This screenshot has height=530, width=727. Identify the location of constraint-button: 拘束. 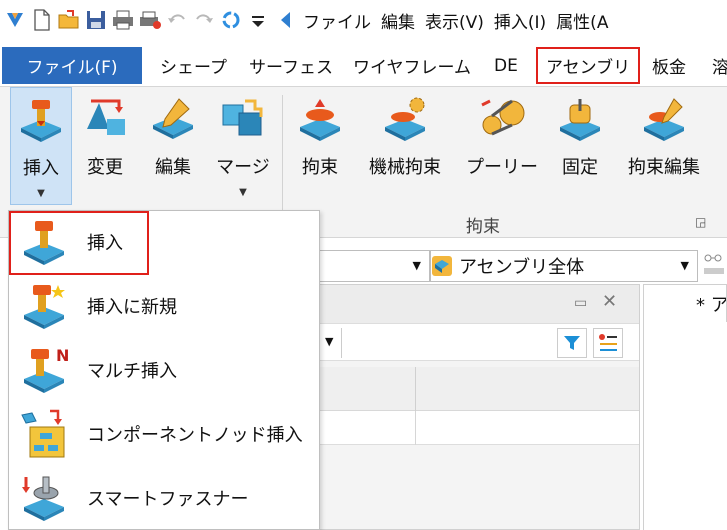
(320, 147).